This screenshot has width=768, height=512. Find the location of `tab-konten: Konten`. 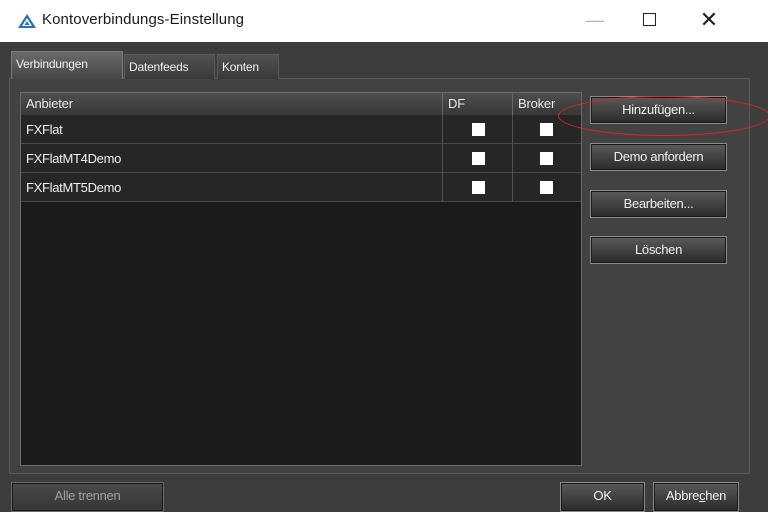

tab-konten: Konten is located at coordinates (248, 66).